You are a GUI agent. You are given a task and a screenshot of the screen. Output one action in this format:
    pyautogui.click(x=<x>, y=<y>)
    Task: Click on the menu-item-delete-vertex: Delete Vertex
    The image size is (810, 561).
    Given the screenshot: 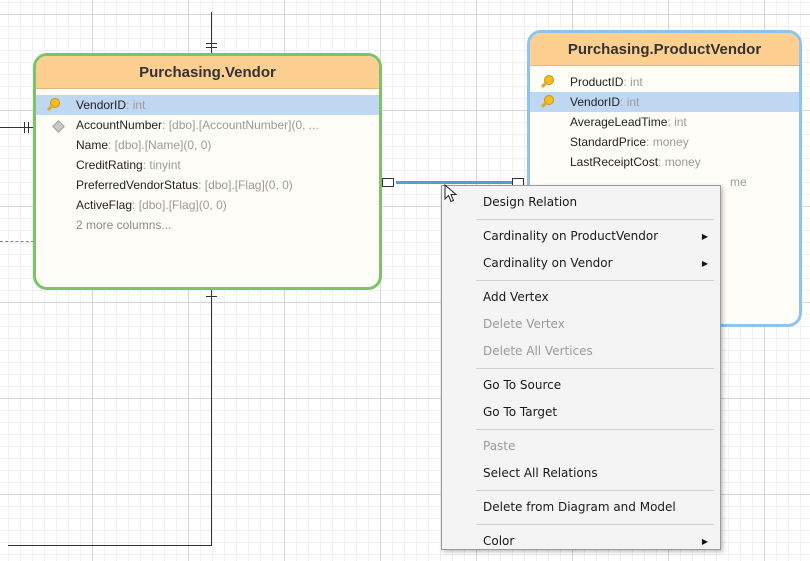 What is the action you would take?
    pyautogui.click(x=581, y=324)
    